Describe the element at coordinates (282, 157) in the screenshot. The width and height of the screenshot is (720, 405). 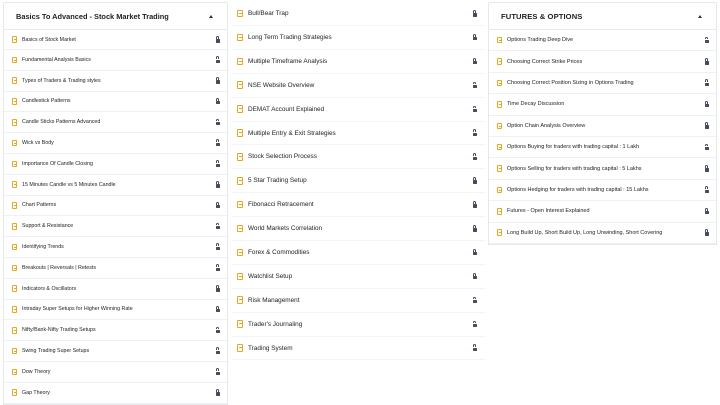
I see `lesson-title: Stock Selection Process` at that location.